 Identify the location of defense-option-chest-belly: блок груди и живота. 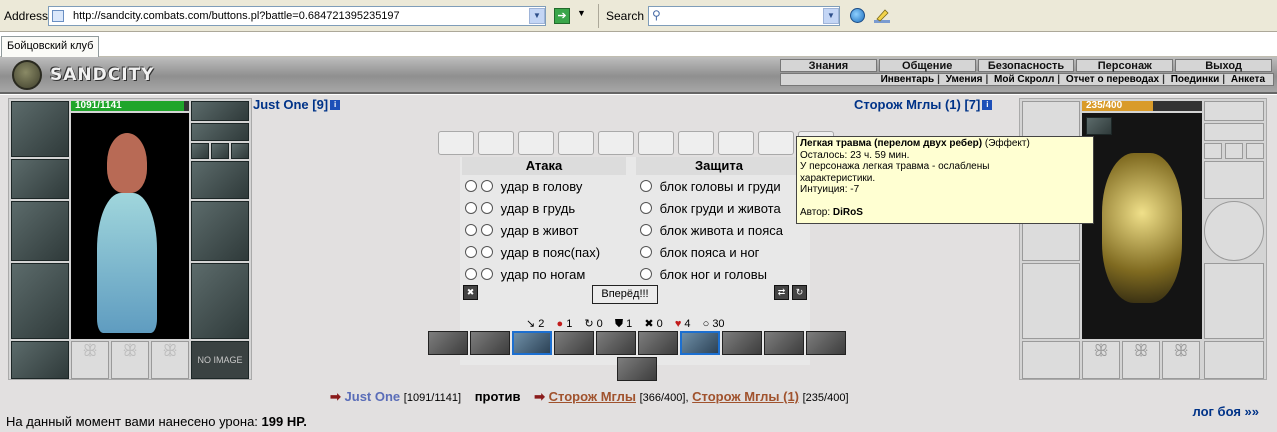
(710, 208).